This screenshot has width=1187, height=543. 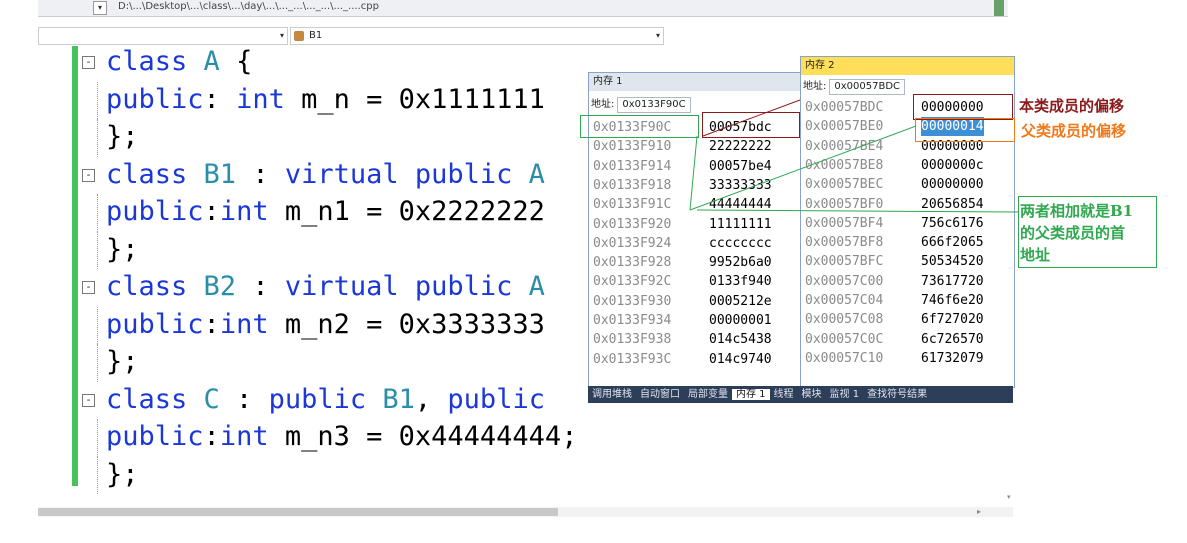 I want to click on label-parent-member-offset: 父类成员的偏移, so click(x=1074, y=131).